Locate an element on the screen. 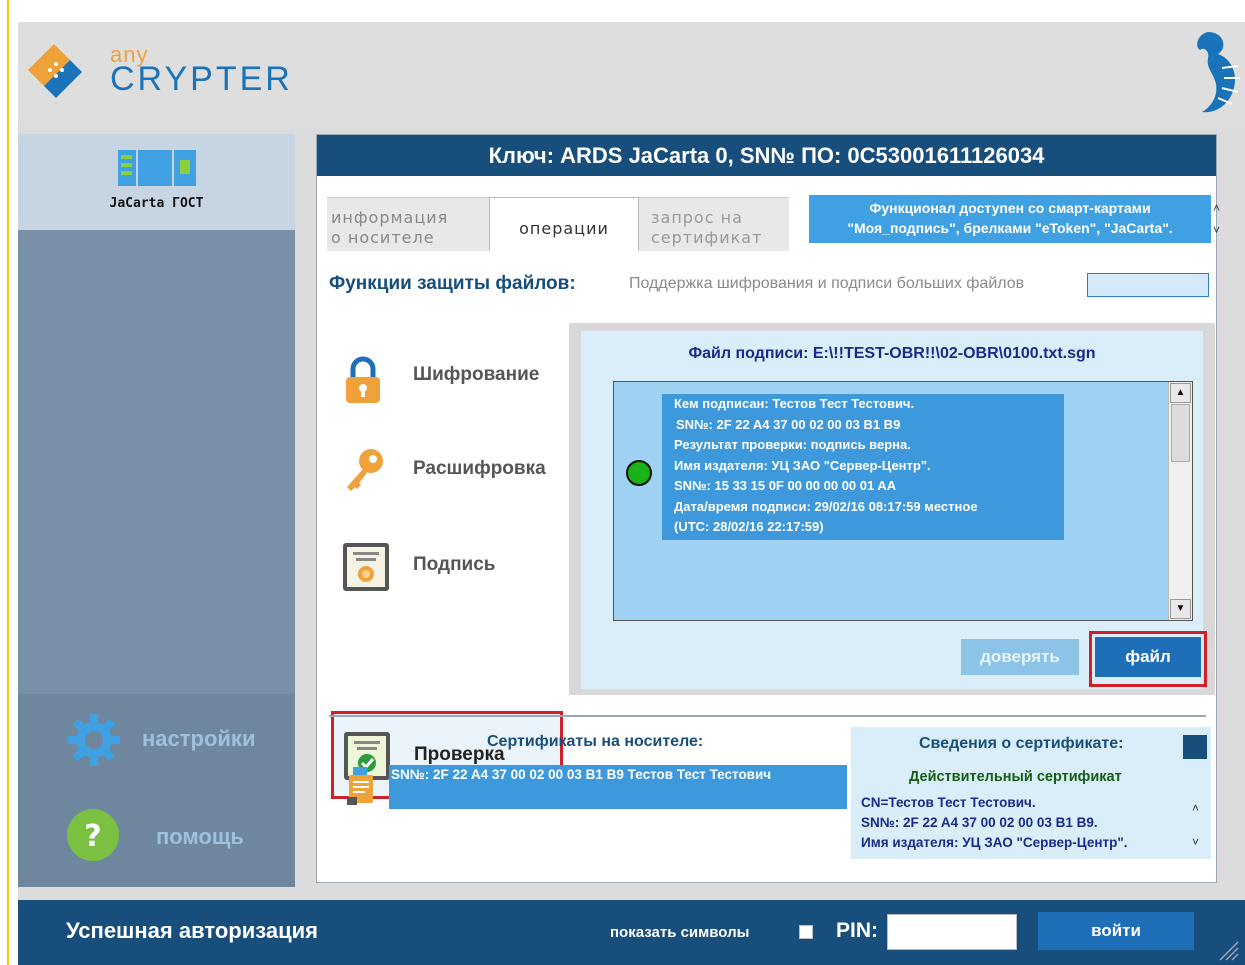 The width and height of the screenshot is (1245, 965). result-line: (UTC: 28/02/16 22:17:59) is located at coordinates (749, 526).